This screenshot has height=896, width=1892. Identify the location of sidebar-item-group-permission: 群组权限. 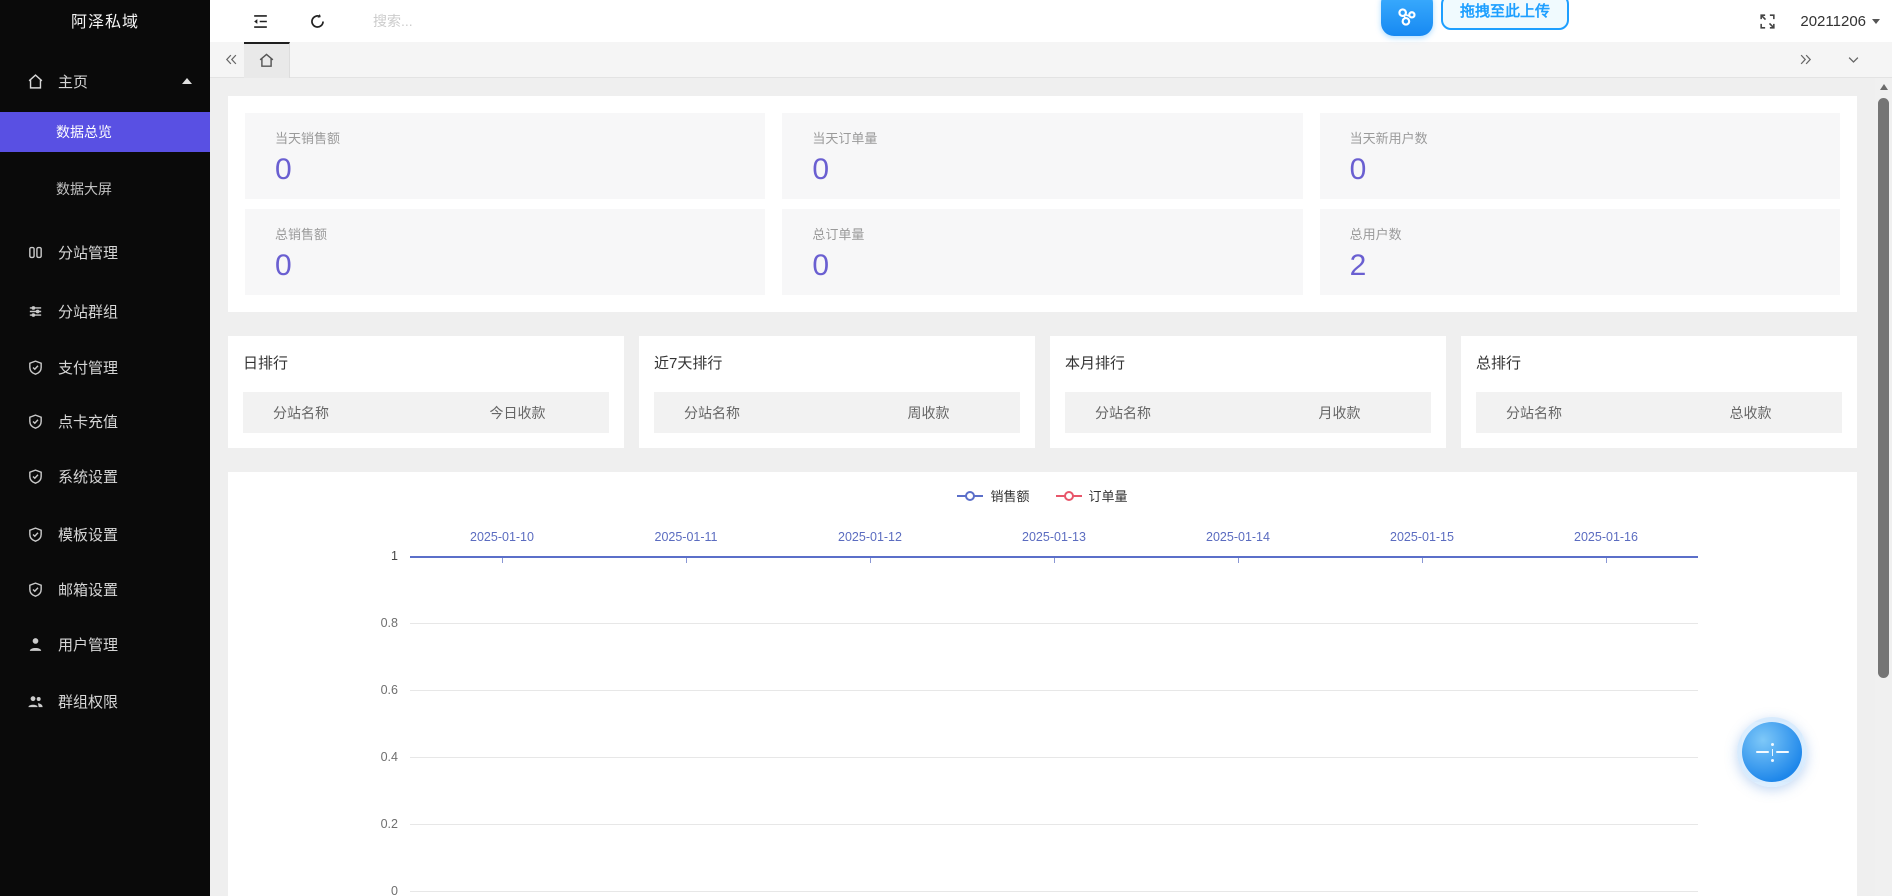
(105, 701).